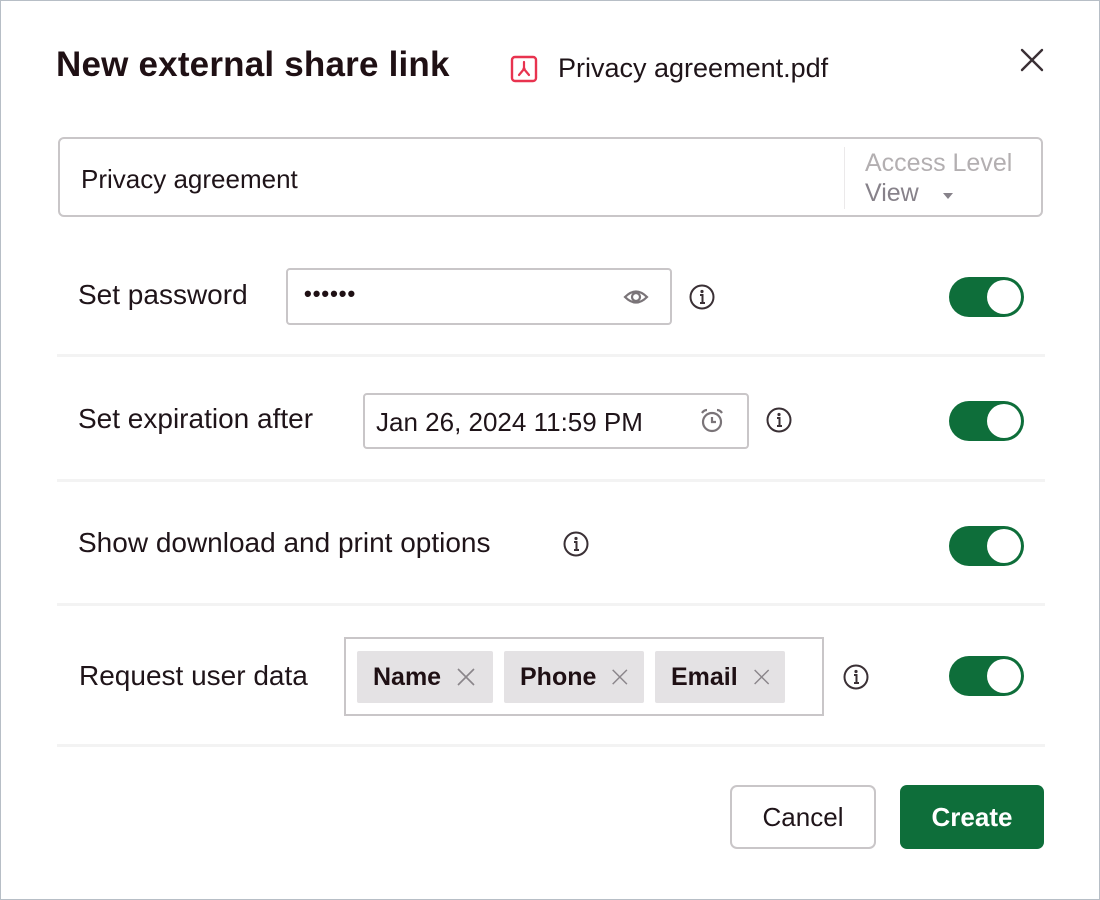 Image resolution: width=1100 pixels, height=900 pixels. Describe the element at coordinates (1032, 60) in the screenshot. I see `close-icon` at that location.